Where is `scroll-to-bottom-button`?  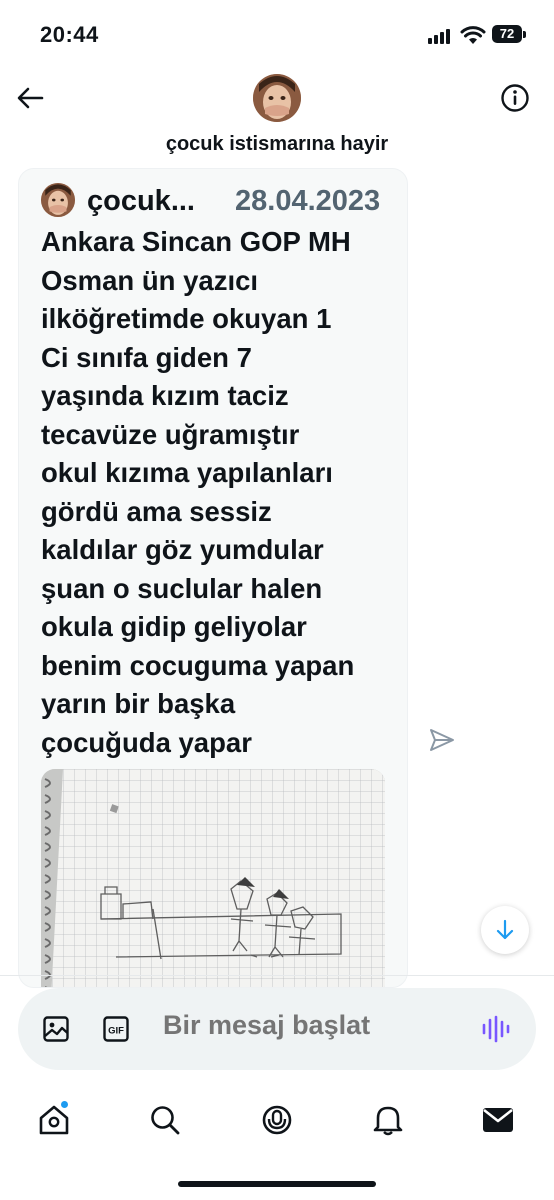
scroll-to-bottom-button is located at coordinates (505, 930).